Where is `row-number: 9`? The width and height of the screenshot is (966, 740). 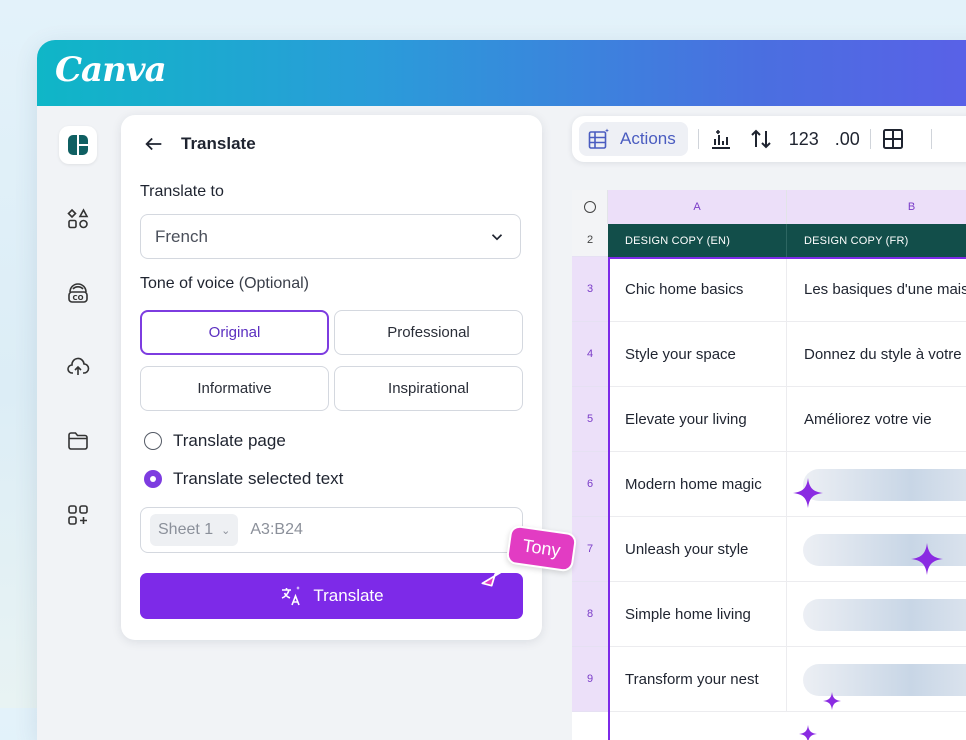 row-number: 9 is located at coordinates (590, 679).